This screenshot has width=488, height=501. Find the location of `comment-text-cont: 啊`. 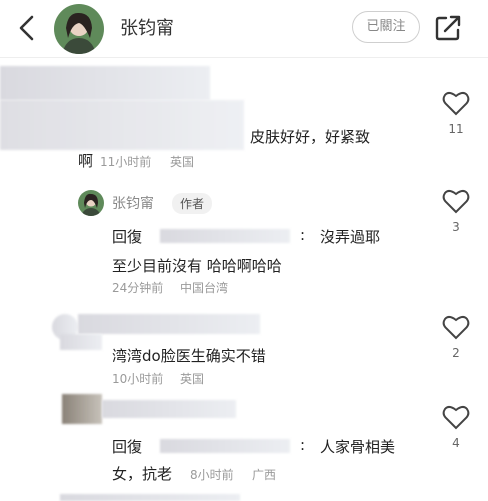

comment-text-cont: 啊 is located at coordinates (86, 161).